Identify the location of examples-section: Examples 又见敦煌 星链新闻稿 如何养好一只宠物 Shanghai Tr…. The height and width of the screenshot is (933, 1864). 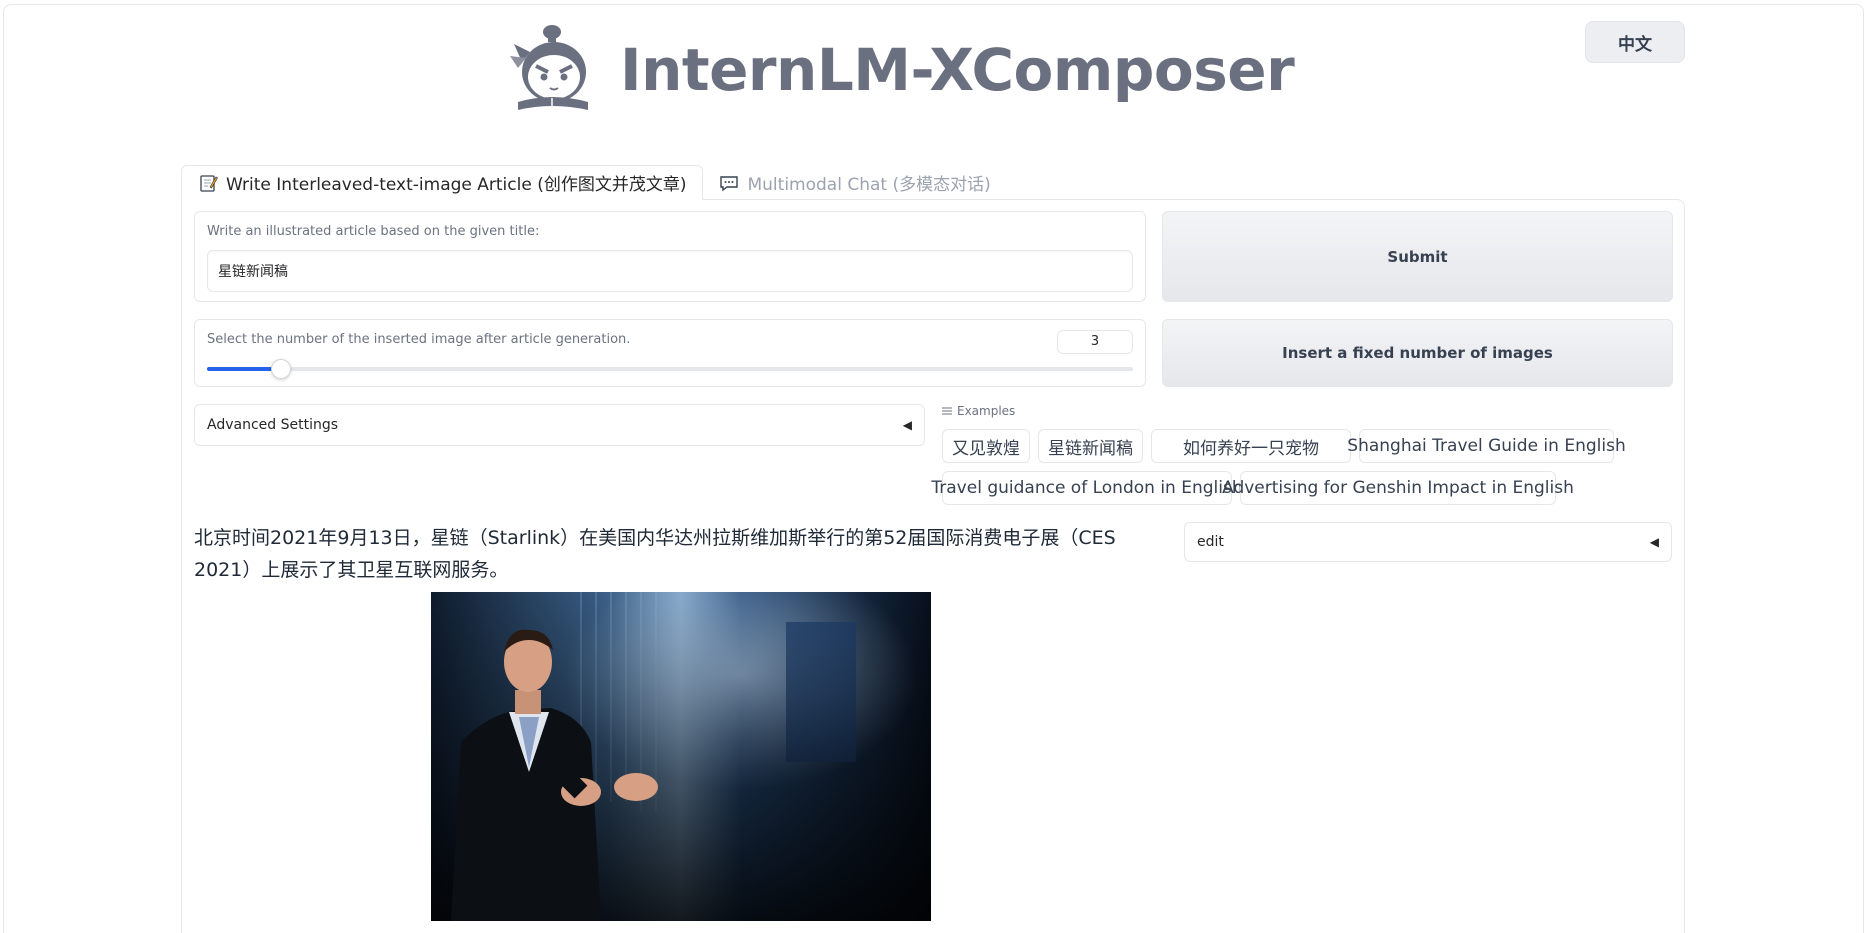
(1306, 454).